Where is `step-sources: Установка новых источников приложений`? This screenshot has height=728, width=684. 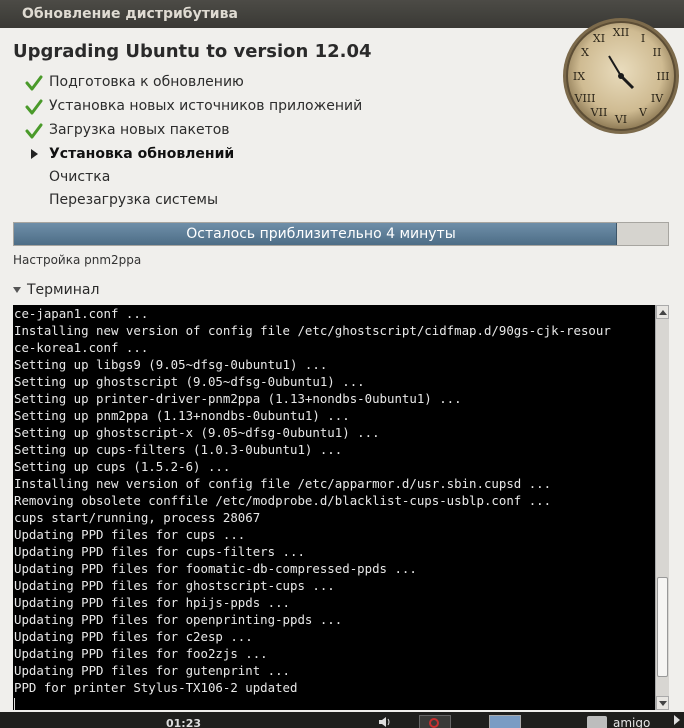
step-sources: Установка новых источников приложений is located at coordinates (206, 106).